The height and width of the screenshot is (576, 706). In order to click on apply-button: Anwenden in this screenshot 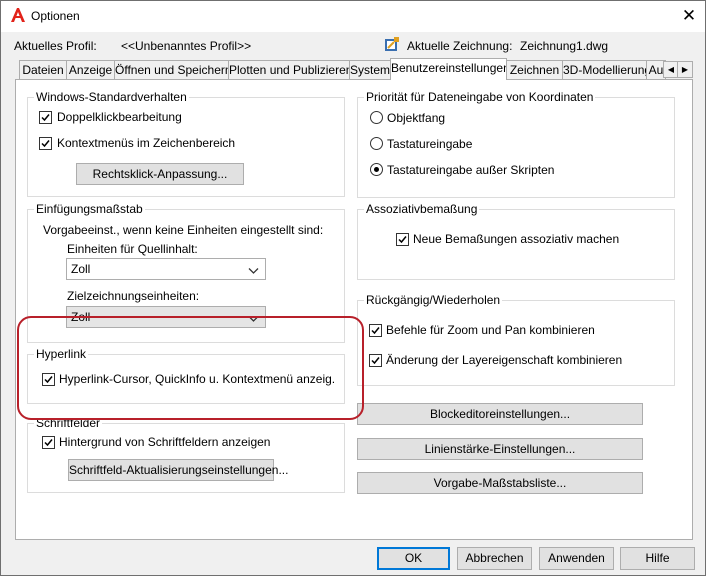, I will do `click(576, 558)`.